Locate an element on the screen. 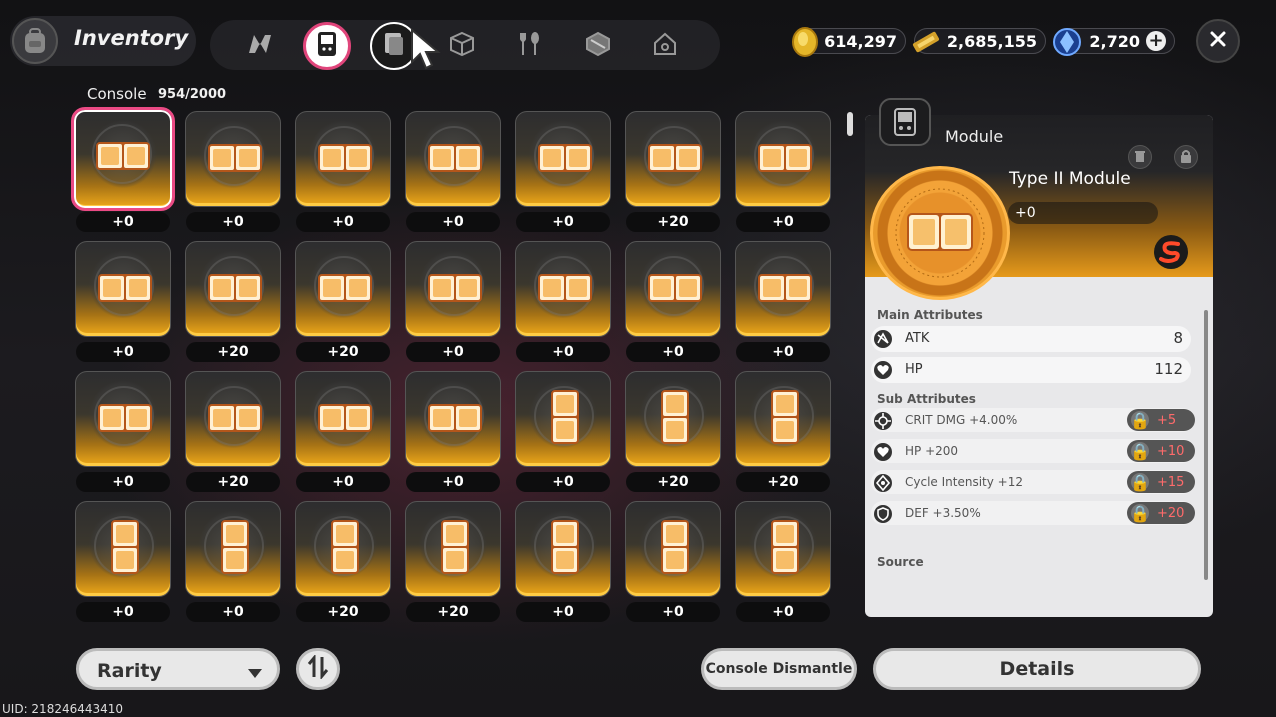 The height and width of the screenshot is (717, 1276). sub-attr-bonus: 🔒 +15 is located at coordinates (1161, 482).